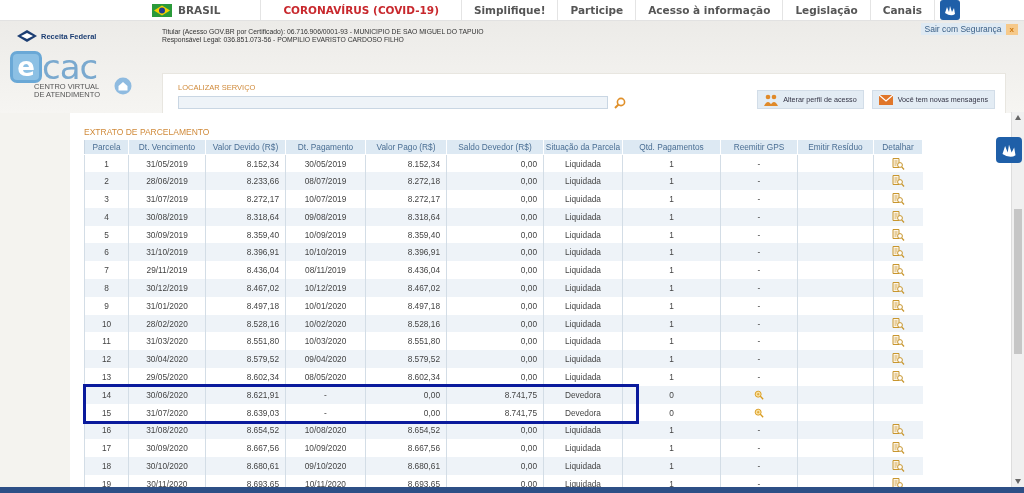  What do you see at coordinates (510, 10) in the screenshot?
I see `nav-link: Simplifique!` at bounding box center [510, 10].